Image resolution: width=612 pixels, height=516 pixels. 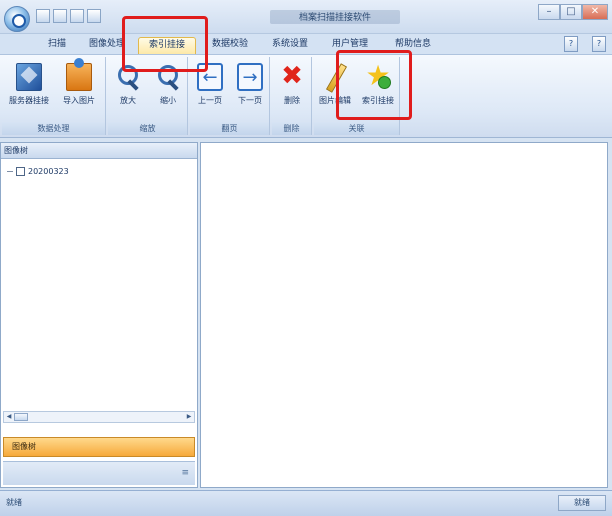 I want to click on help-icon: ?, so click(x=571, y=44).